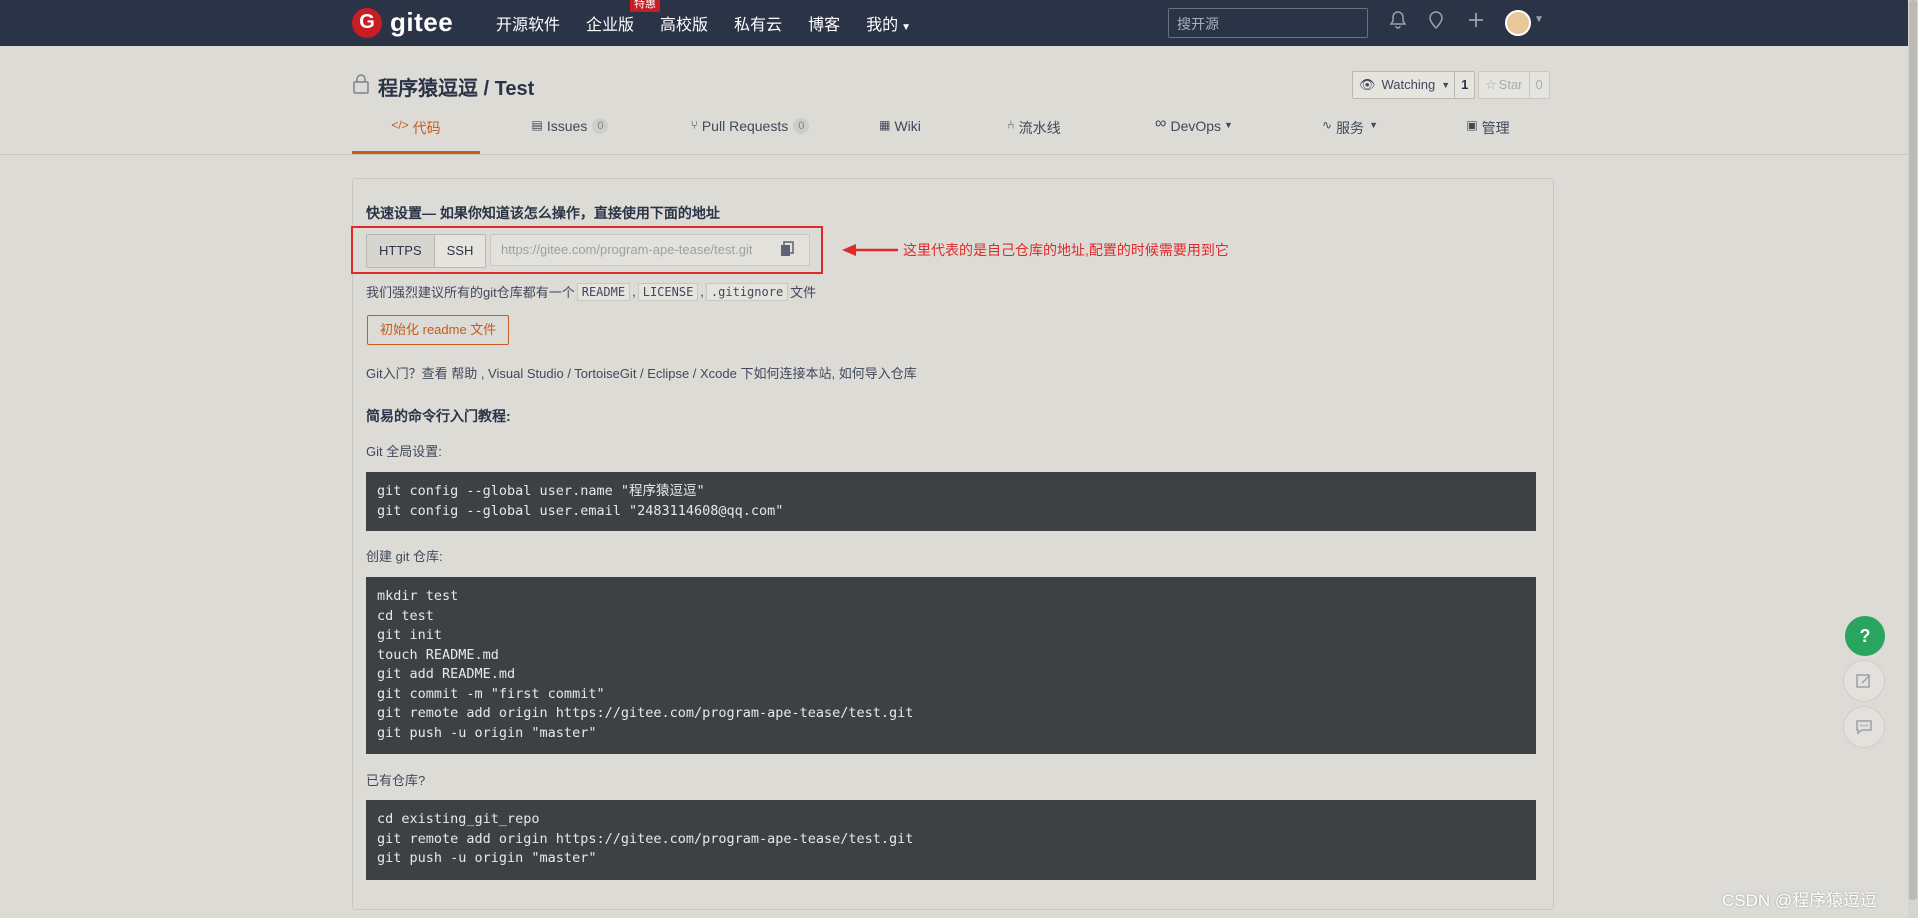 The image size is (1918, 918). What do you see at coordinates (694, 125) in the screenshot?
I see `pull-request-icon: ⑂` at bounding box center [694, 125].